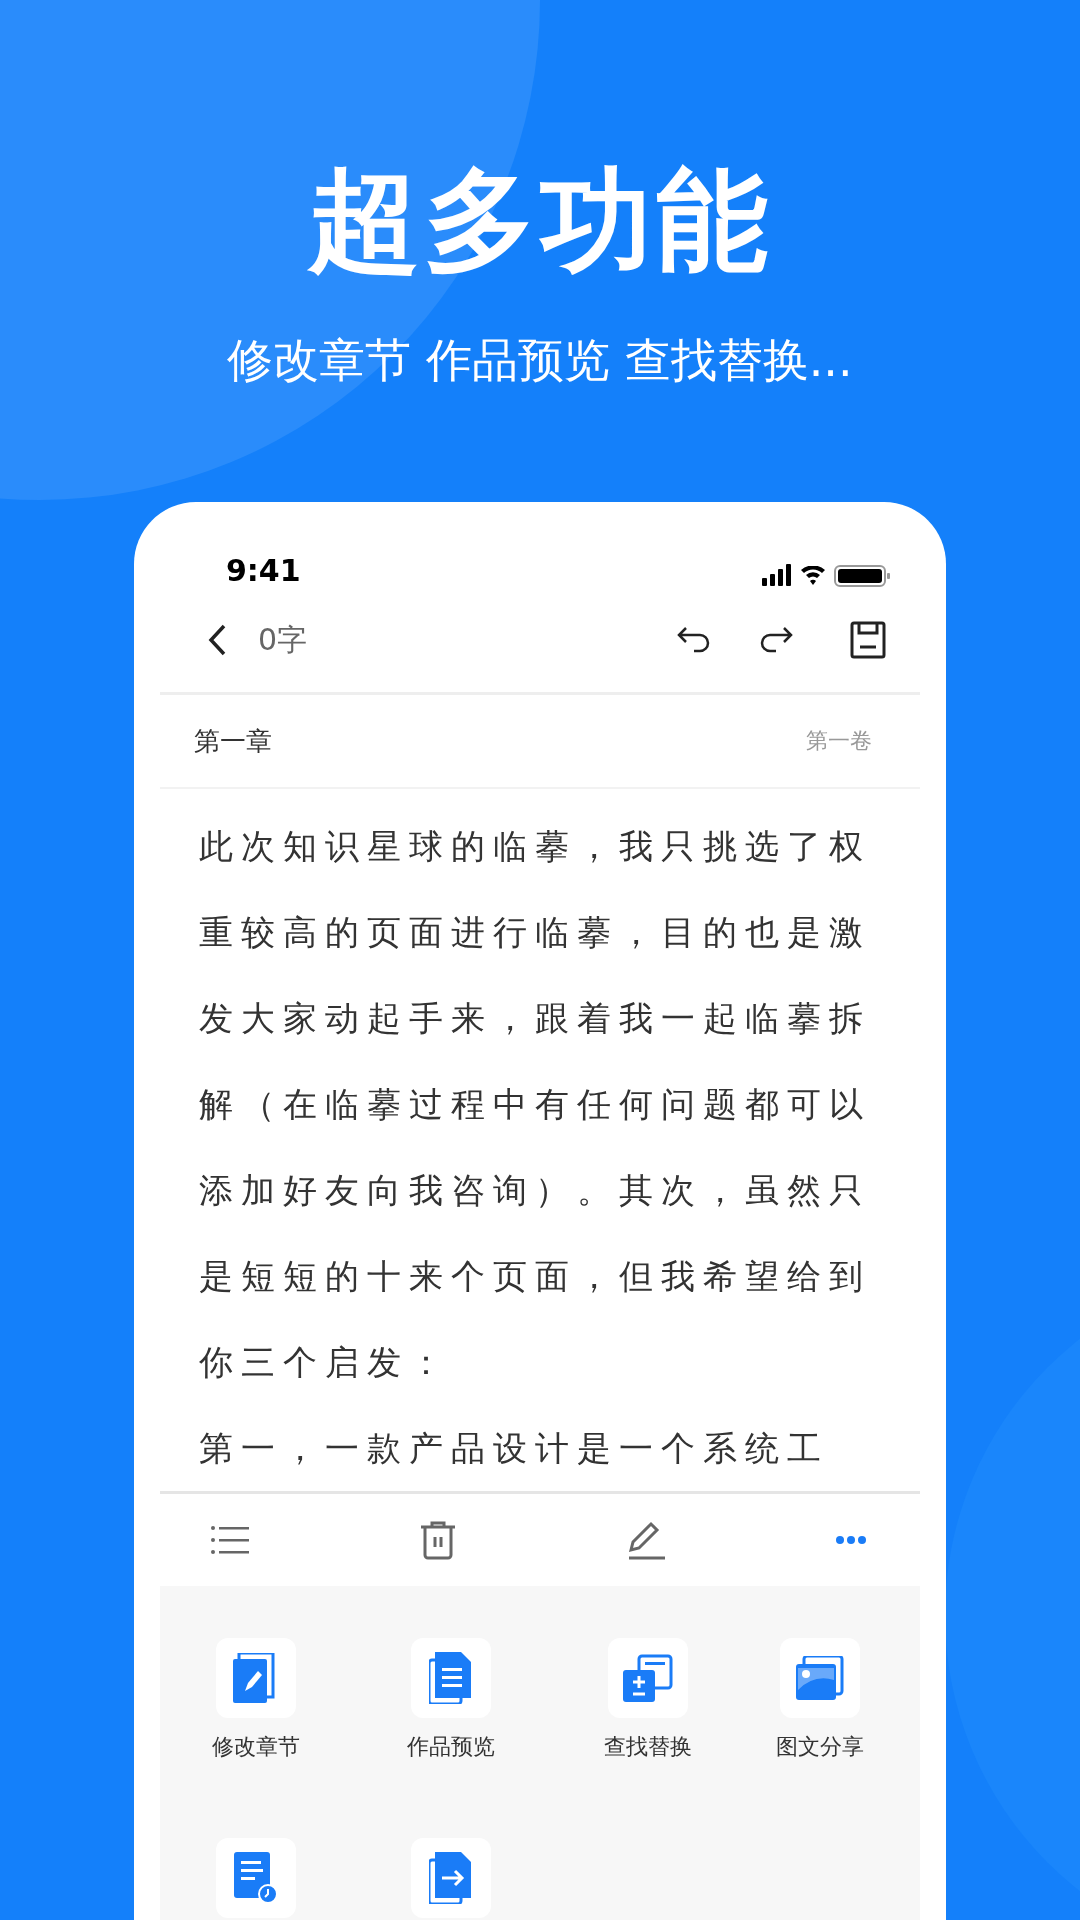  Describe the element at coordinates (230, 1540) in the screenshot. I see `list-icon` at that location.